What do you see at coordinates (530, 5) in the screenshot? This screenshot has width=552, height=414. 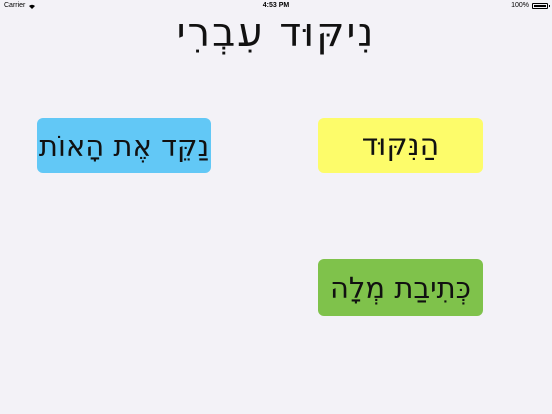 I see `status-right: 100%` at bounding box center [530, 5].